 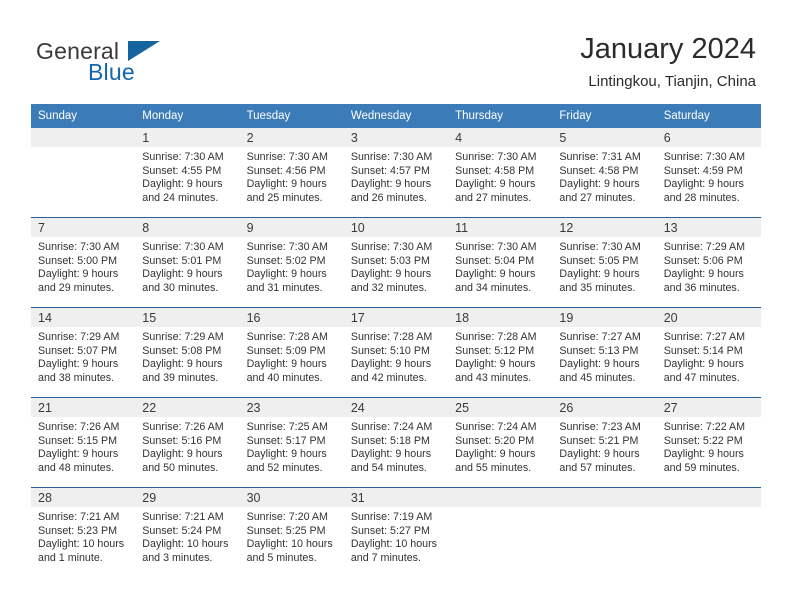 What do you see at coordinates (287, 337) in the screenshot?
I see `sunrise-text: Sunrise: 7:28 AM` at bounding box center [287, 337].